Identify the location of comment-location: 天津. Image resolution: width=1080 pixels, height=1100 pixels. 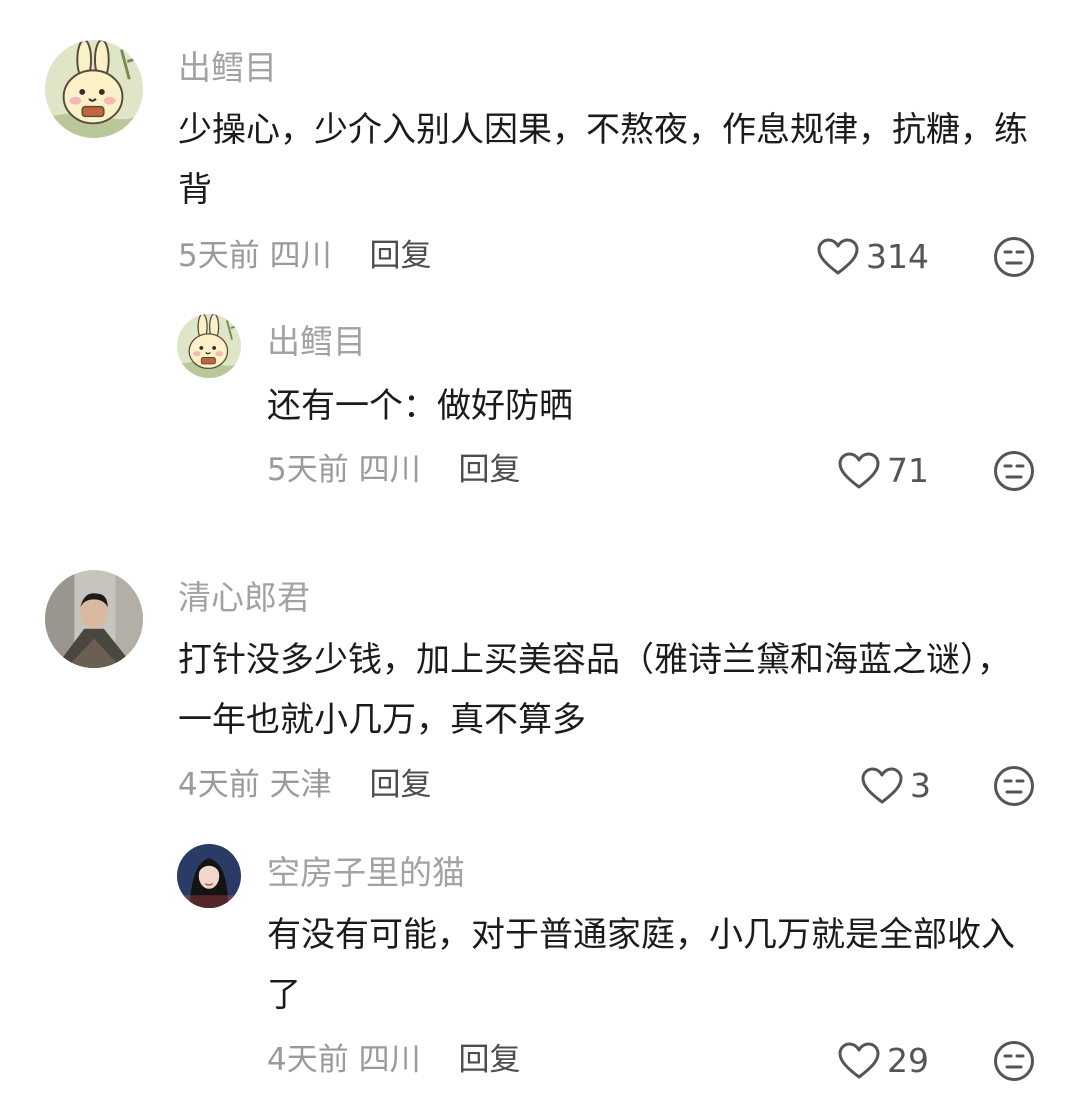
(300, 785).